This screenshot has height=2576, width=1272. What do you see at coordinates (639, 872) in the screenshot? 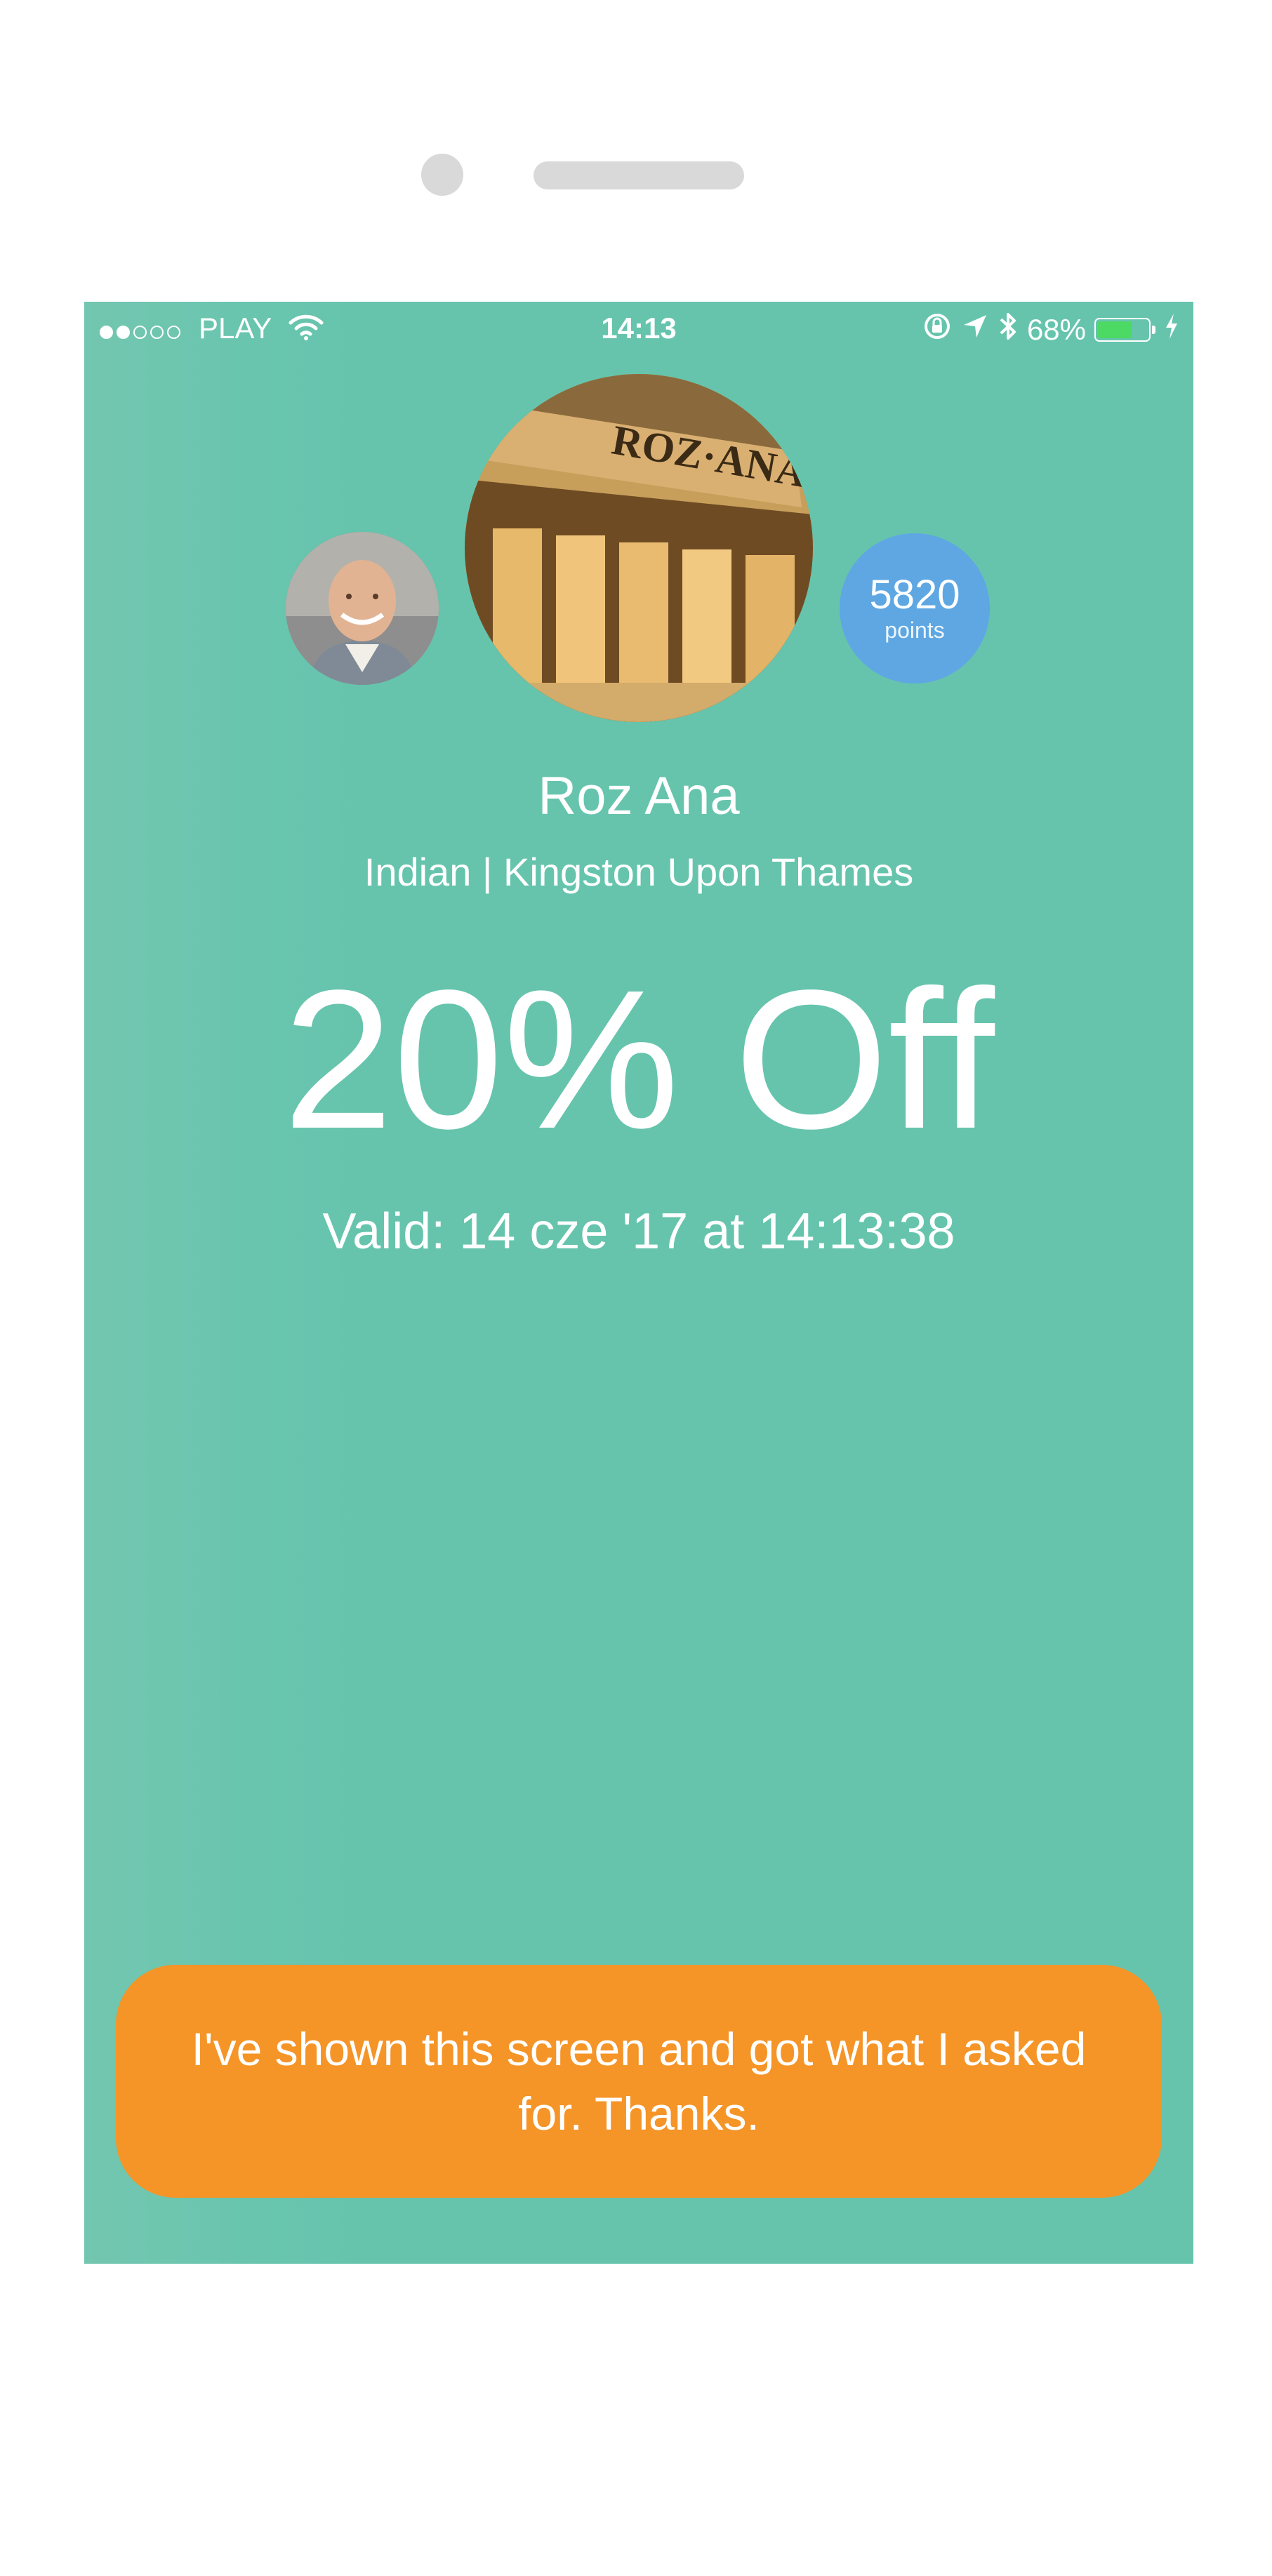
I see `venue-info: Indian | Kingston Upon Thames` at bounding box center [639, 872].